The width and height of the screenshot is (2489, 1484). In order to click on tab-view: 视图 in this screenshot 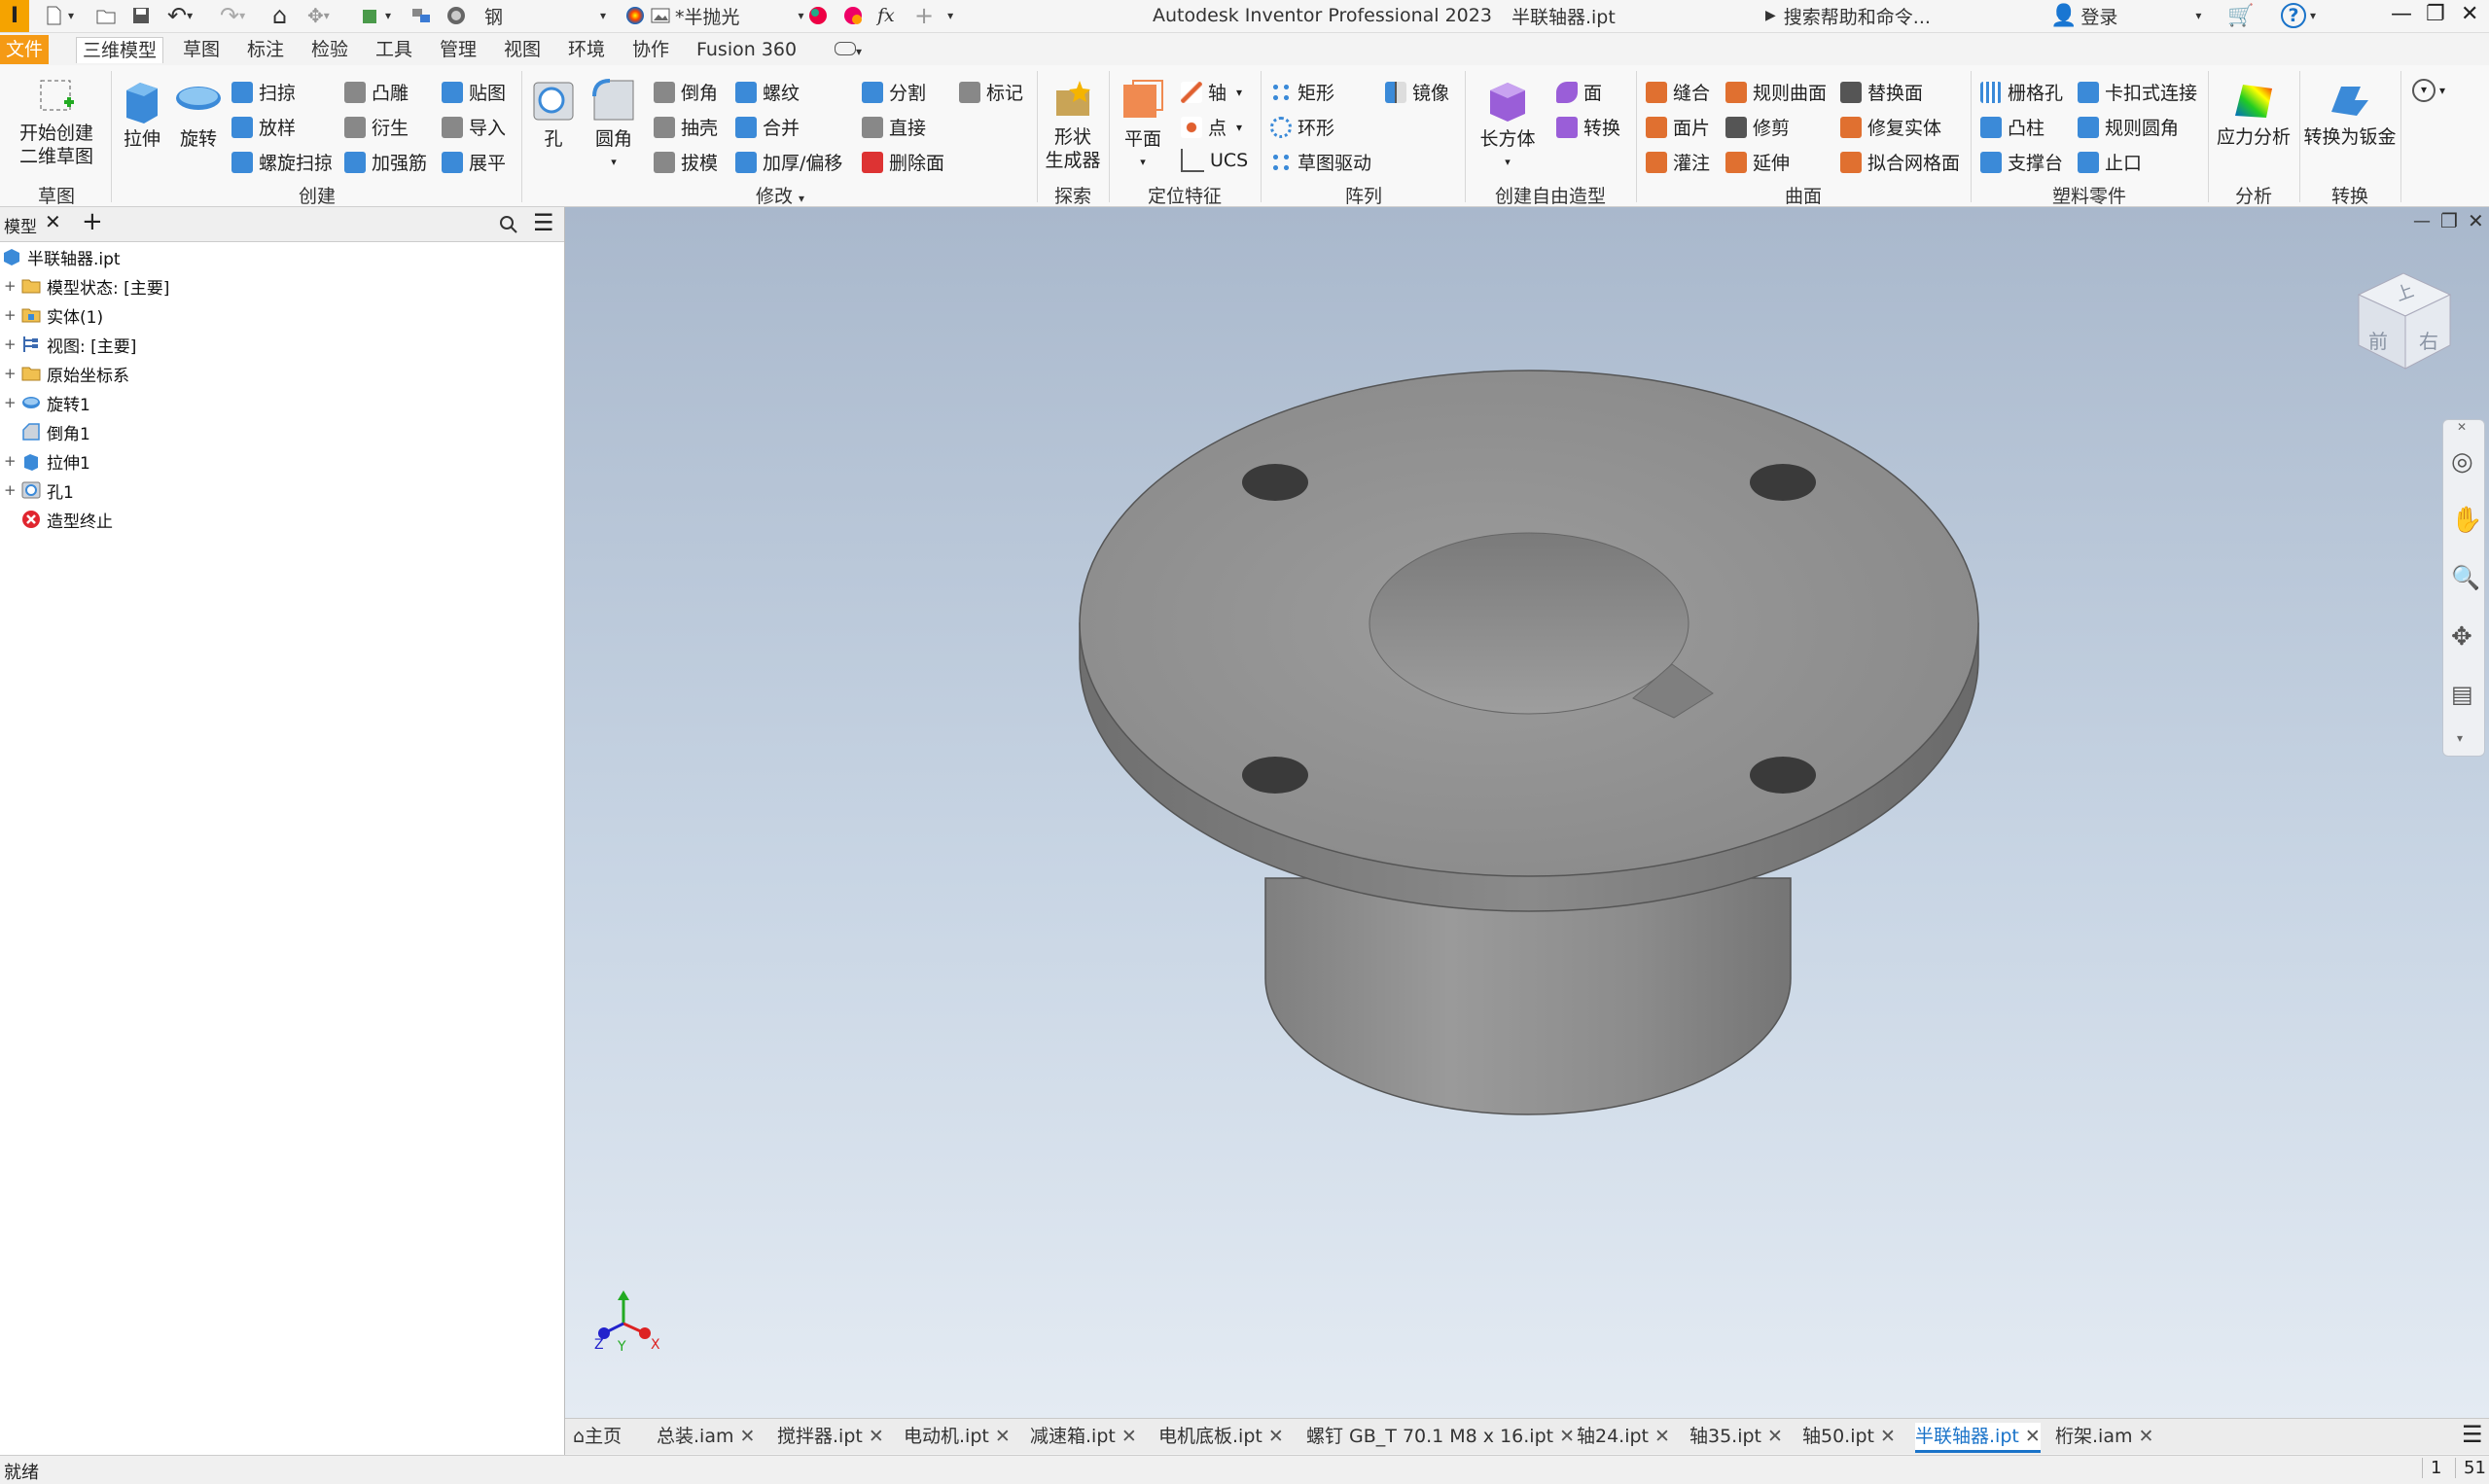, I will do `click(522, 50)`.